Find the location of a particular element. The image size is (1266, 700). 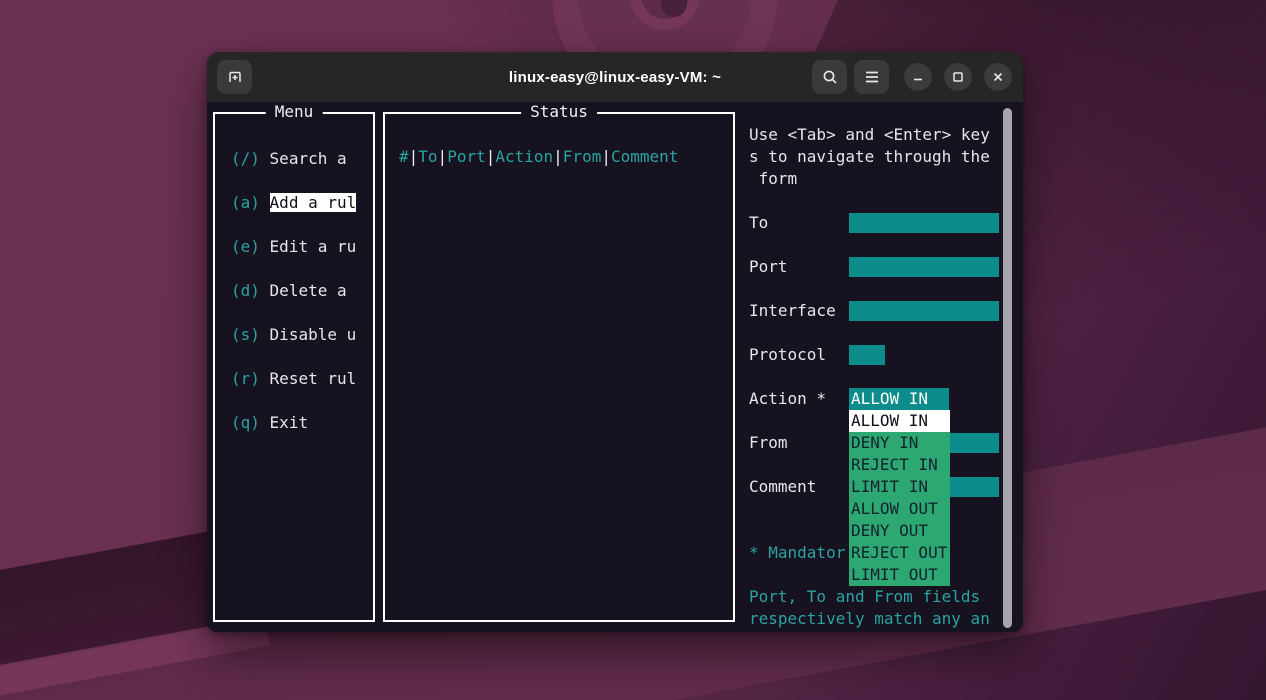

menu-item-label: Delete a is located at coordinates (308, 290).